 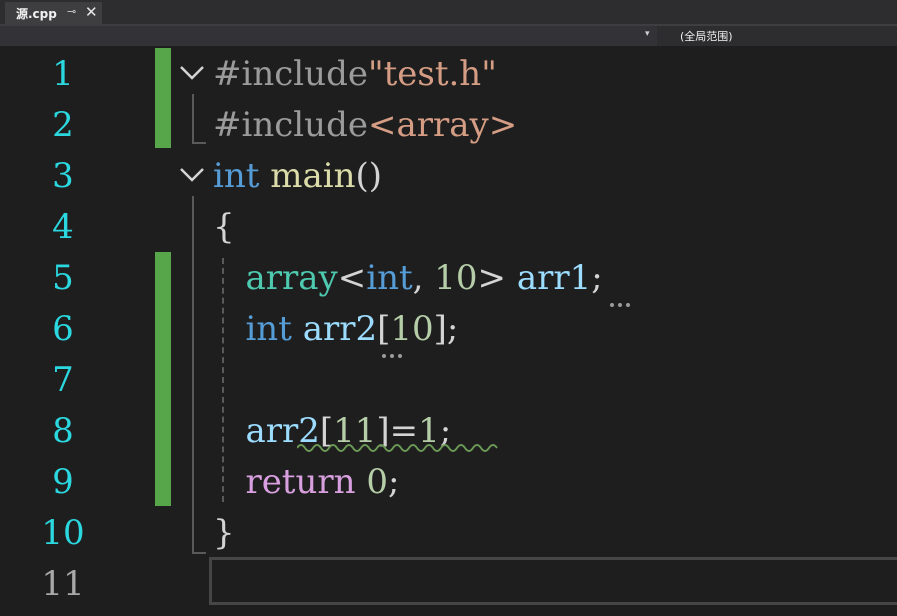 I want to click on comma: ,, so click(x=418, y=278).